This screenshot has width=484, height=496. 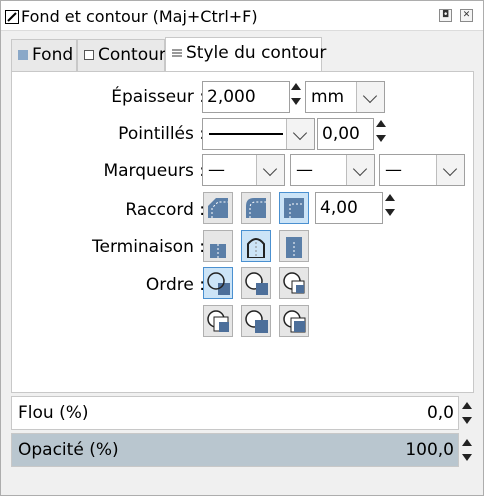 What do you see at coordinates (139, 16) in the screenshot?
I see `dialog-title: Fond et contour (Maj+Ctrl+F)` at bounding box center [139, 16].